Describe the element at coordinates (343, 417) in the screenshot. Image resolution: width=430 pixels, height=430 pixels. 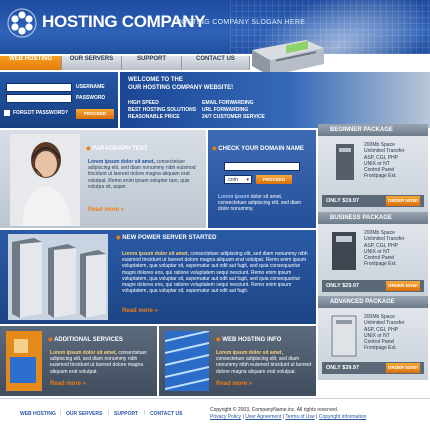
I see `copyright-info-link: Copyright information` at that location.